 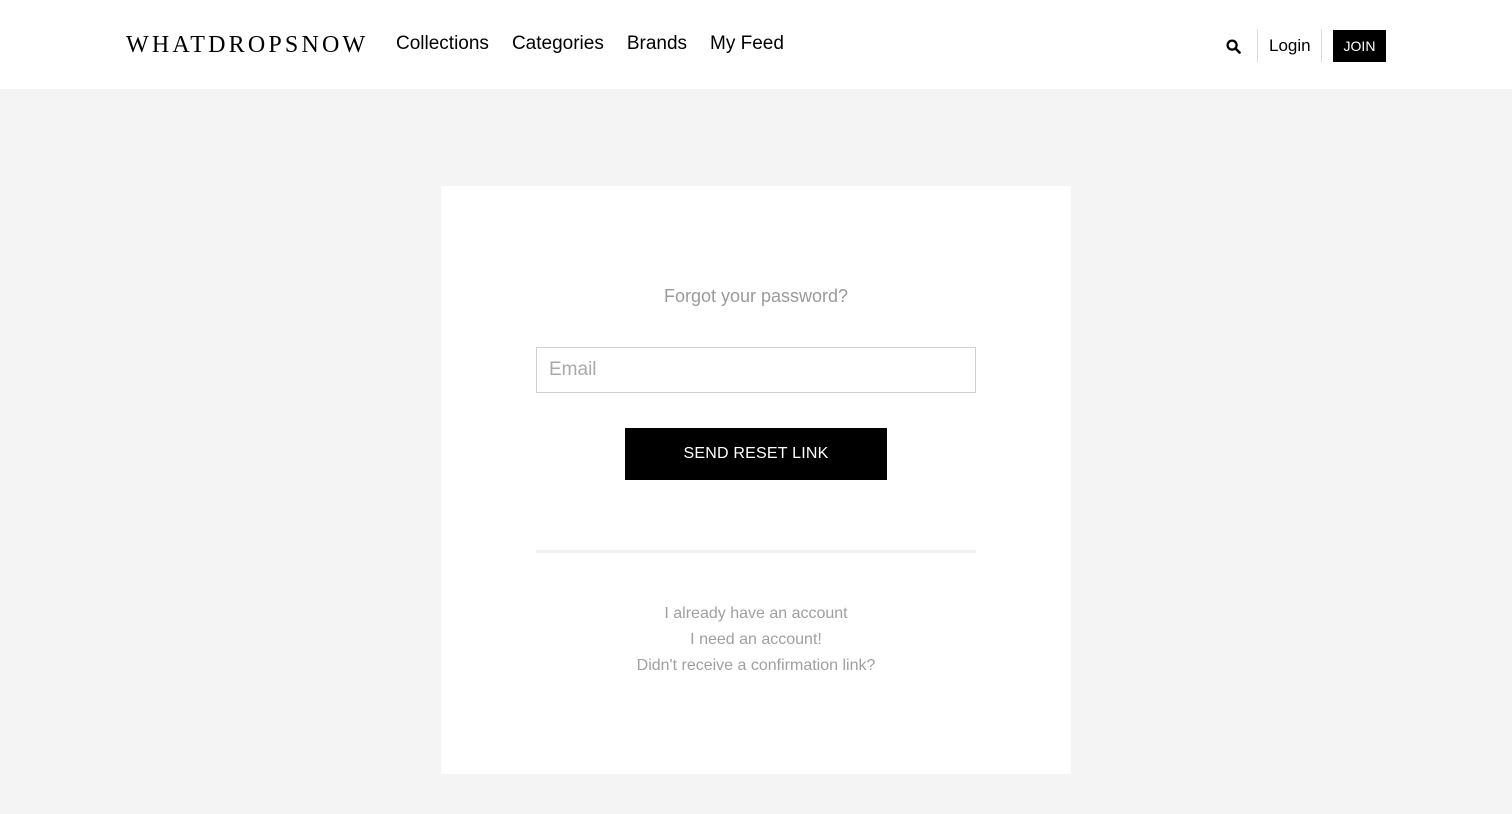 What do you see at coordinates (747, 44) in the screenshot?
I see `nav-item-my-feed: My Feed` at bounding box center [747, 44].